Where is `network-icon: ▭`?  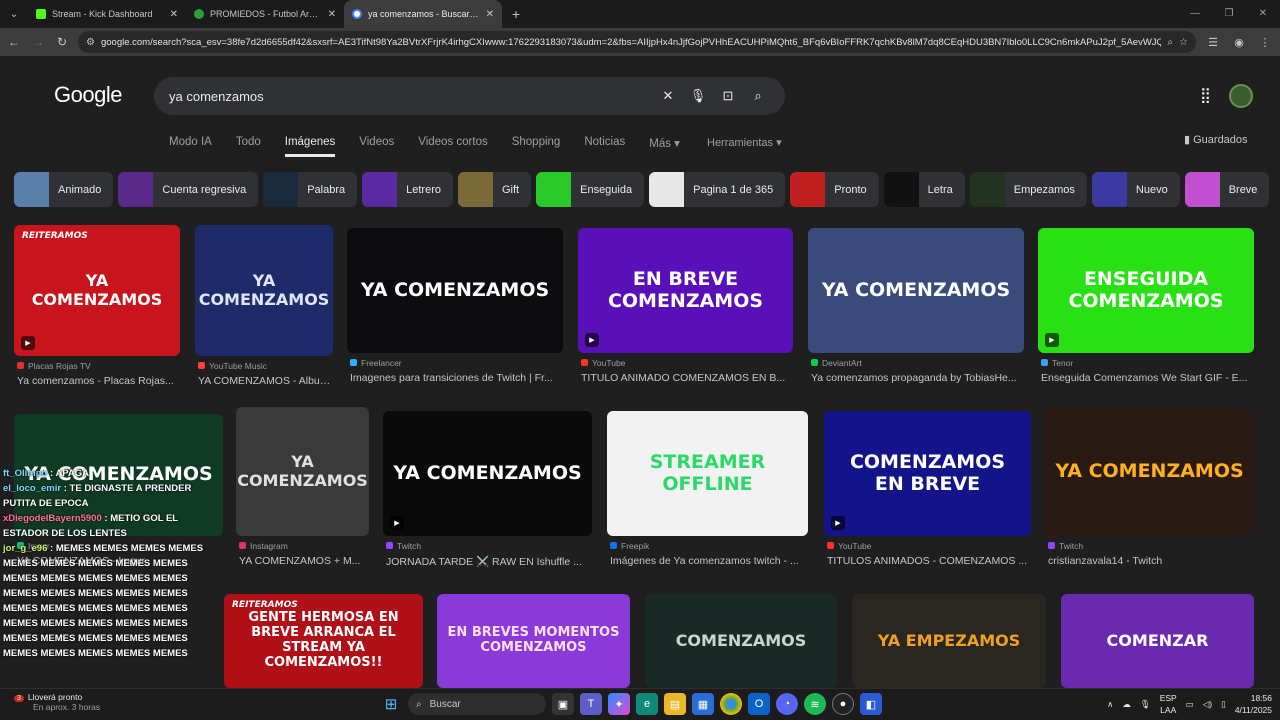
network-icon: ▭ is located at coordinates (1190, 704).